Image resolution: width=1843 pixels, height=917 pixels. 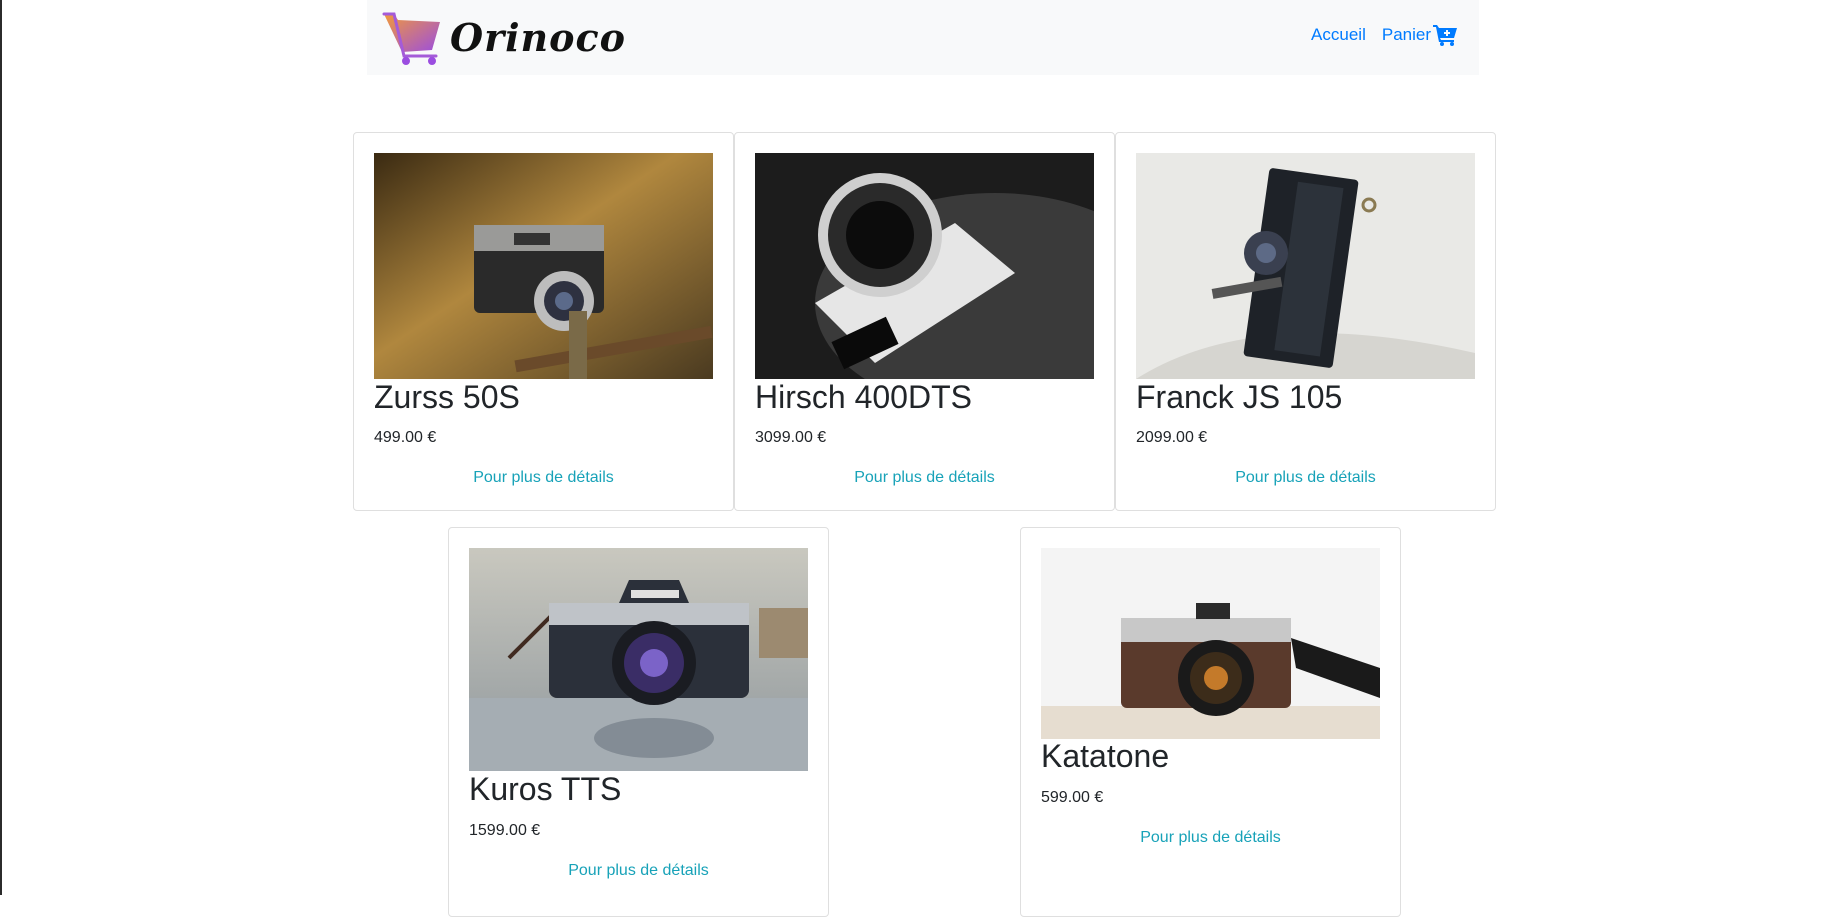 What do you see at coordinates (1072, 797) in the screenshot?
I see `product-price: 599.00 €` at bounding box center [1072, 797].